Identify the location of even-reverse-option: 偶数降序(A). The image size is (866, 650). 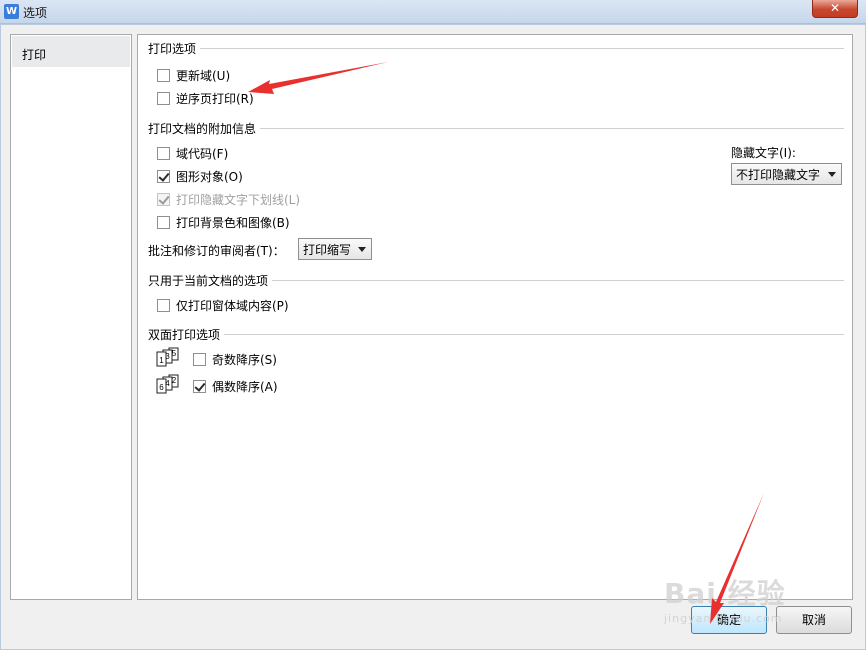
(235, 386).